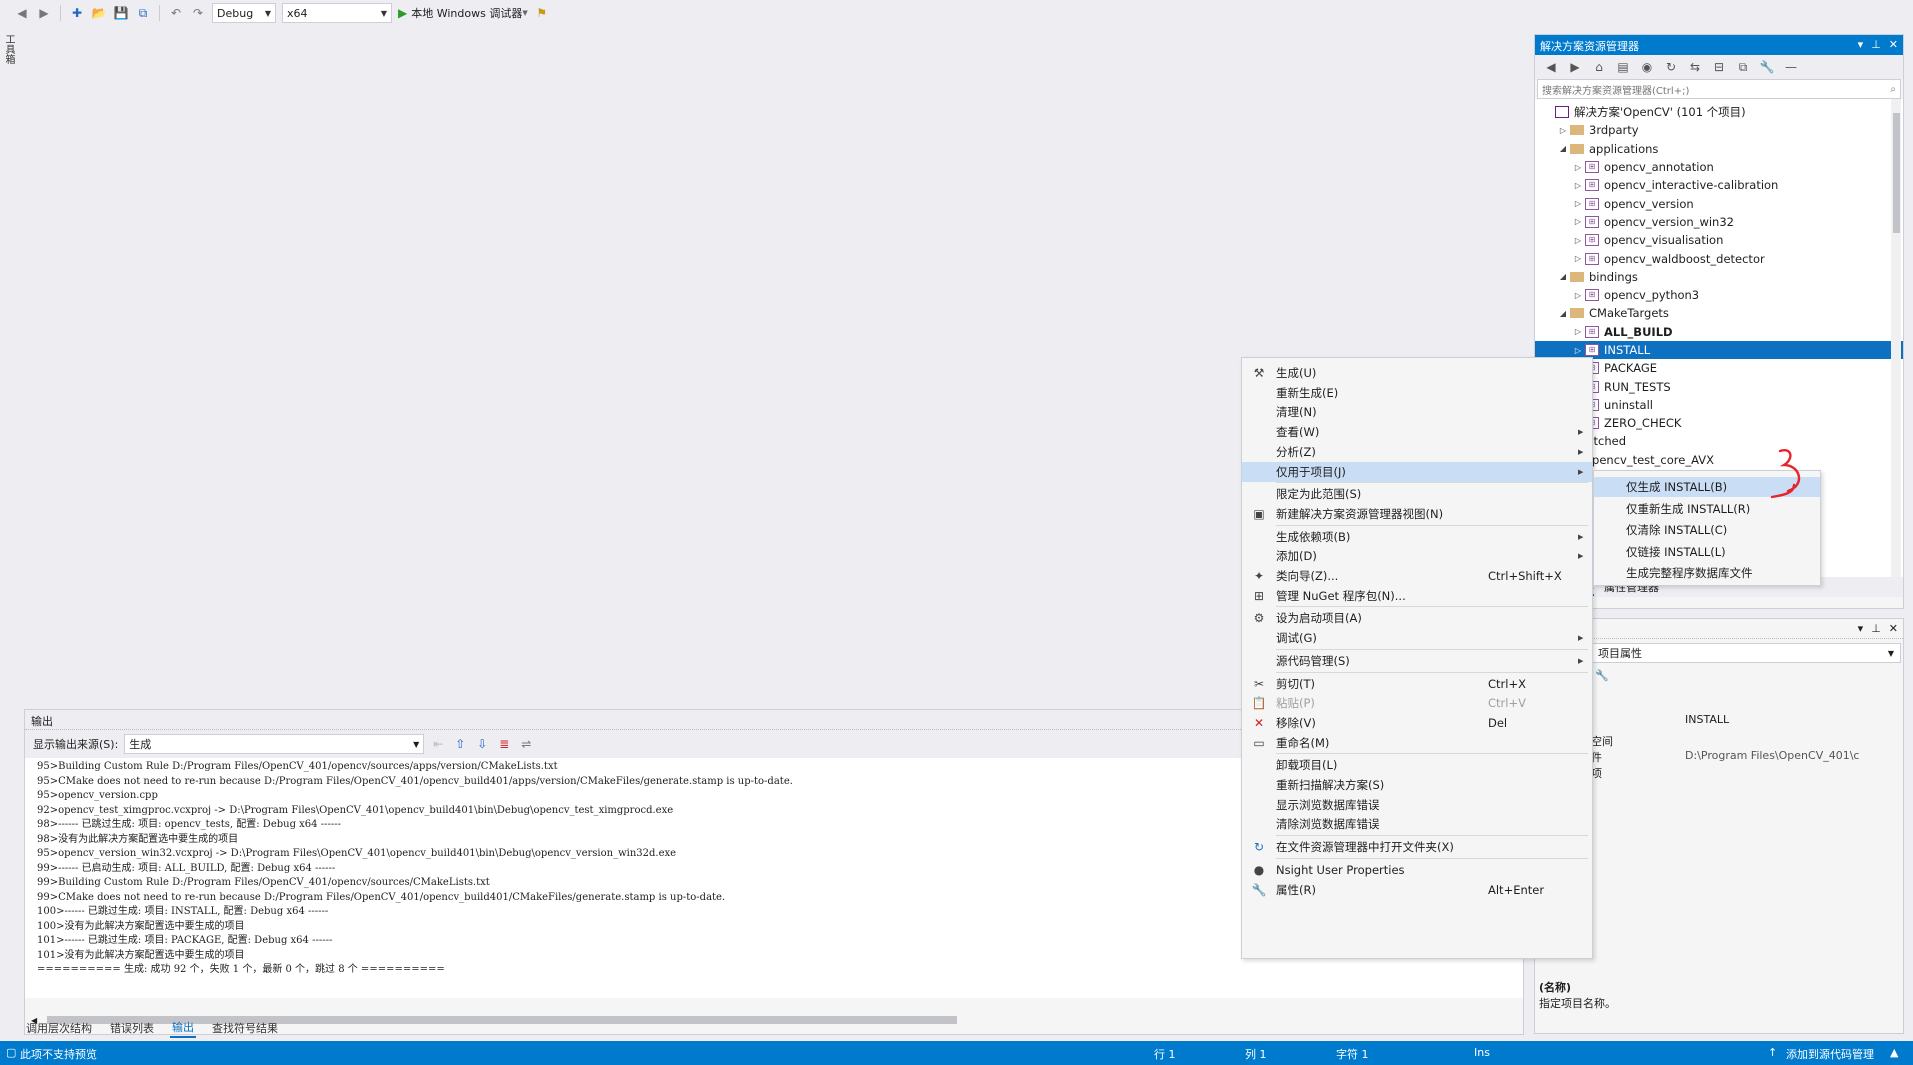 The image size is (1913, 1065). I want to click on context-menu-item: ▣ 新建解决方案资源管理器视图(N), so click(1417, 514).